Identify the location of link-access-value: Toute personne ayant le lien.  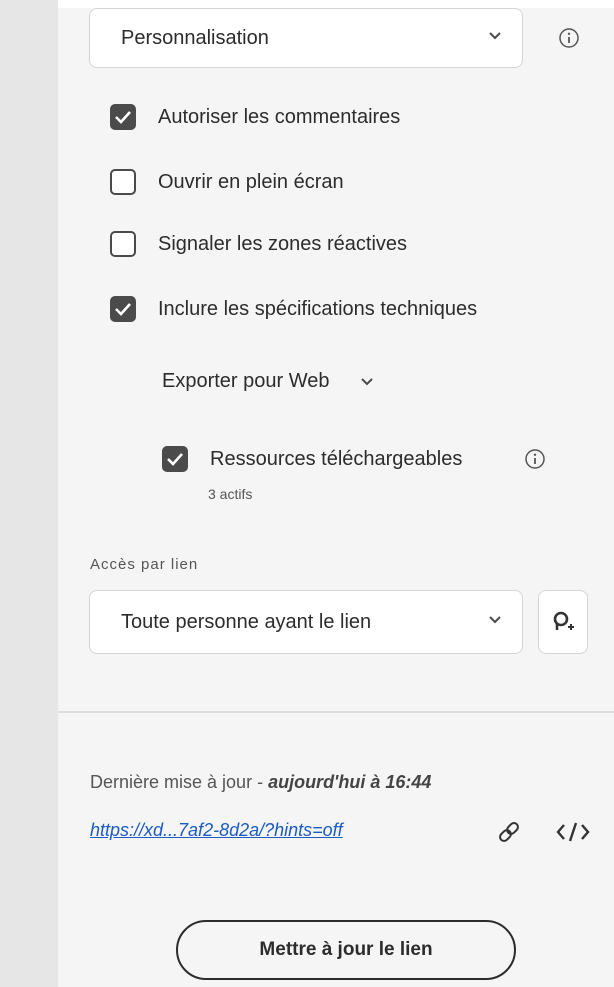
(246, 621).